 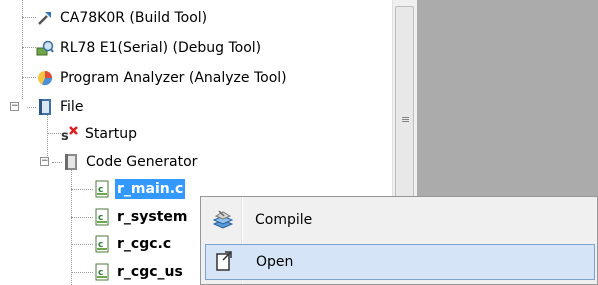 I want to click on tree-item-label: File, so click(x=72, y=107).